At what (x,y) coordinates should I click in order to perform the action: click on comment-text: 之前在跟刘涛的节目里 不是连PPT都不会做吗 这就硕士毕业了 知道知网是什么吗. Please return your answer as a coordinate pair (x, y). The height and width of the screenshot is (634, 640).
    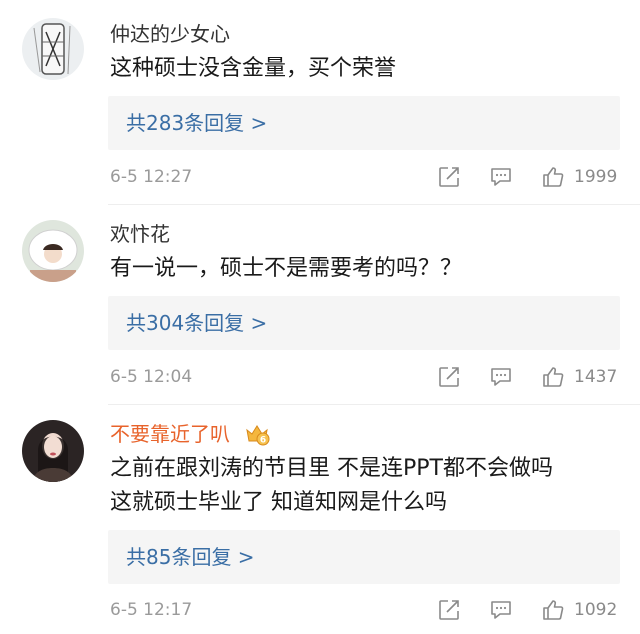
    Looking at the image, I should click on (331, 486).